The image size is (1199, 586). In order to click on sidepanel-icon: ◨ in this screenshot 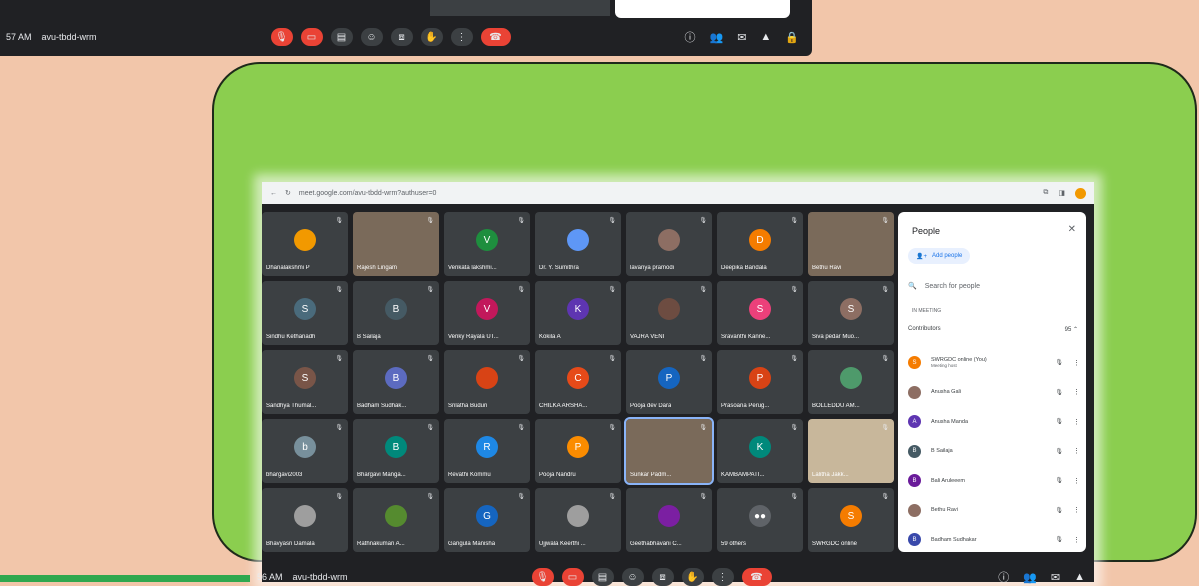, I will do `click(1061, 193)`.